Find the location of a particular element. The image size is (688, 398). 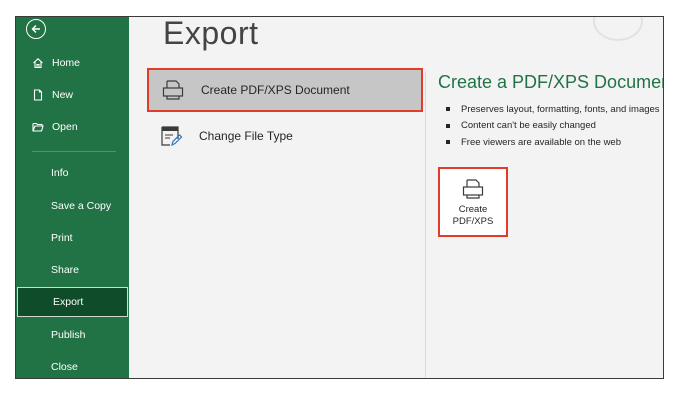

back-button is located at coordinates (36, 29).